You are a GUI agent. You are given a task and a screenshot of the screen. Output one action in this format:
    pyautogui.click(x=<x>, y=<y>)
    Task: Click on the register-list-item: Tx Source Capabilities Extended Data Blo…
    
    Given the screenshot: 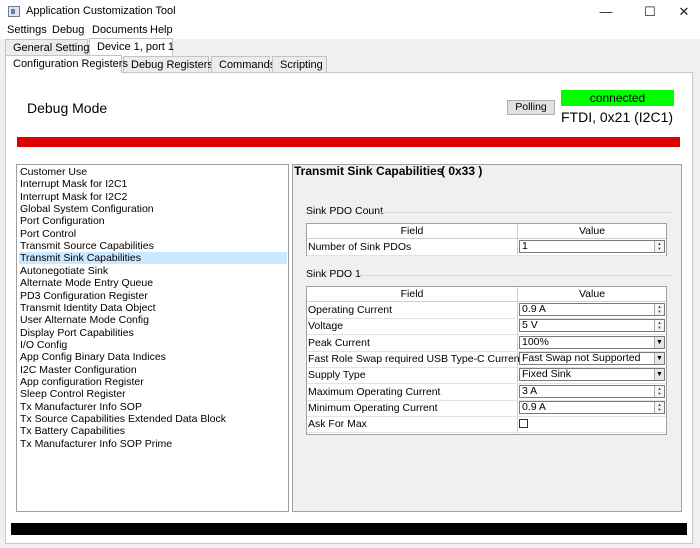 What is the action you would take?
    pyautogui.click(x=153, y=419)
    